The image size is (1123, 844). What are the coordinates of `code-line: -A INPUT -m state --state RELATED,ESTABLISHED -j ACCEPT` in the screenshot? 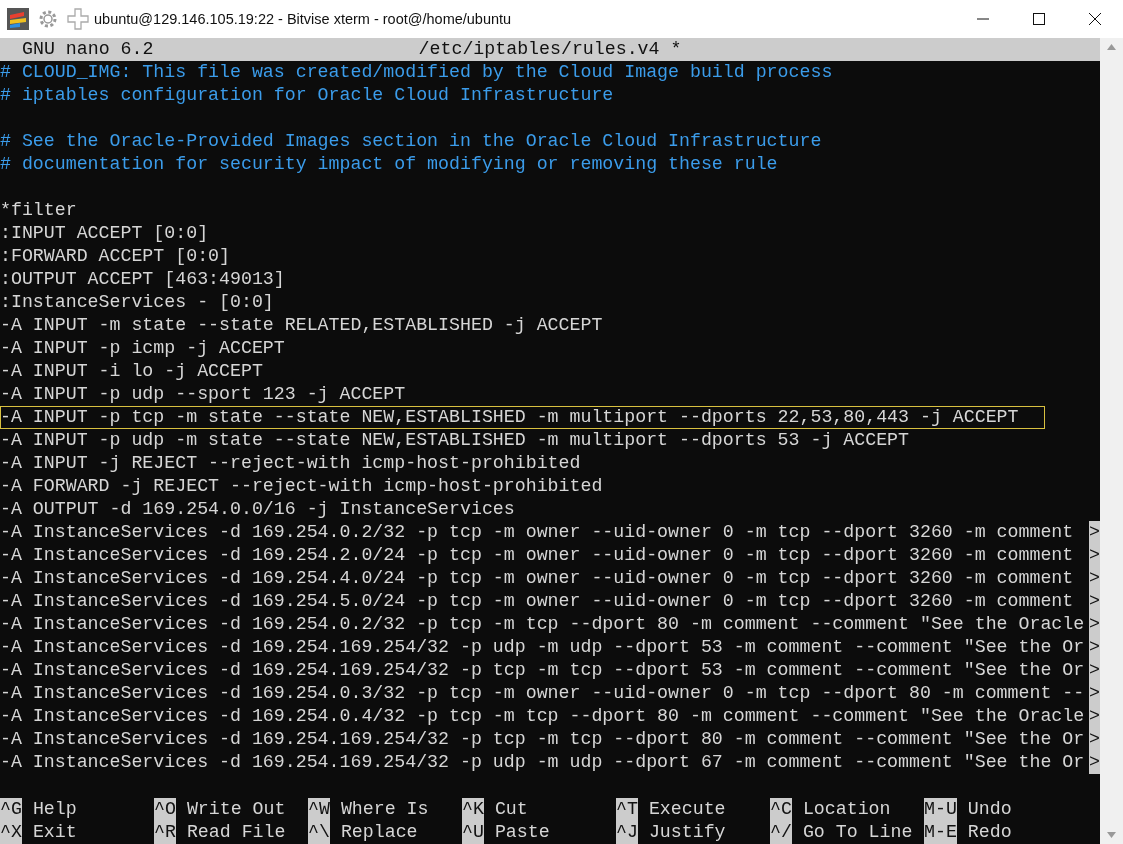 It's located at (301, 325).